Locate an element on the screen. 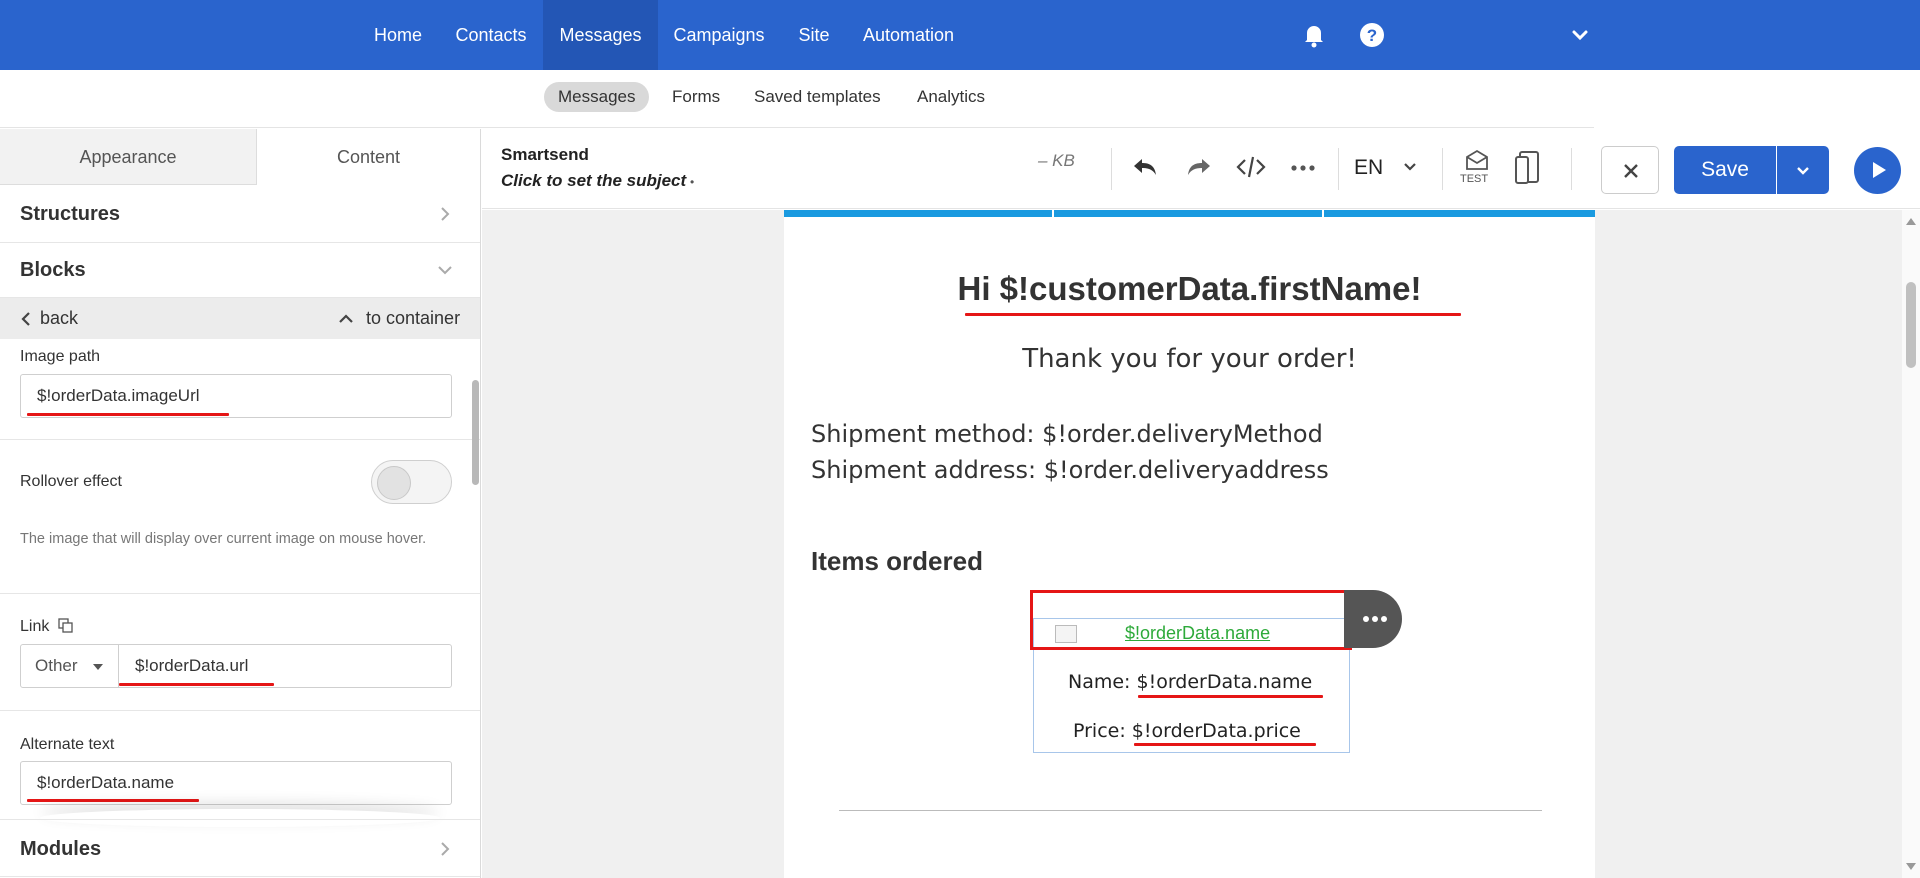 Image resolution: width=1920 pixels, height=878 pixels. sub-navigation: Messages Forms Saved templates Analytics is located at coordinates (797, 99).